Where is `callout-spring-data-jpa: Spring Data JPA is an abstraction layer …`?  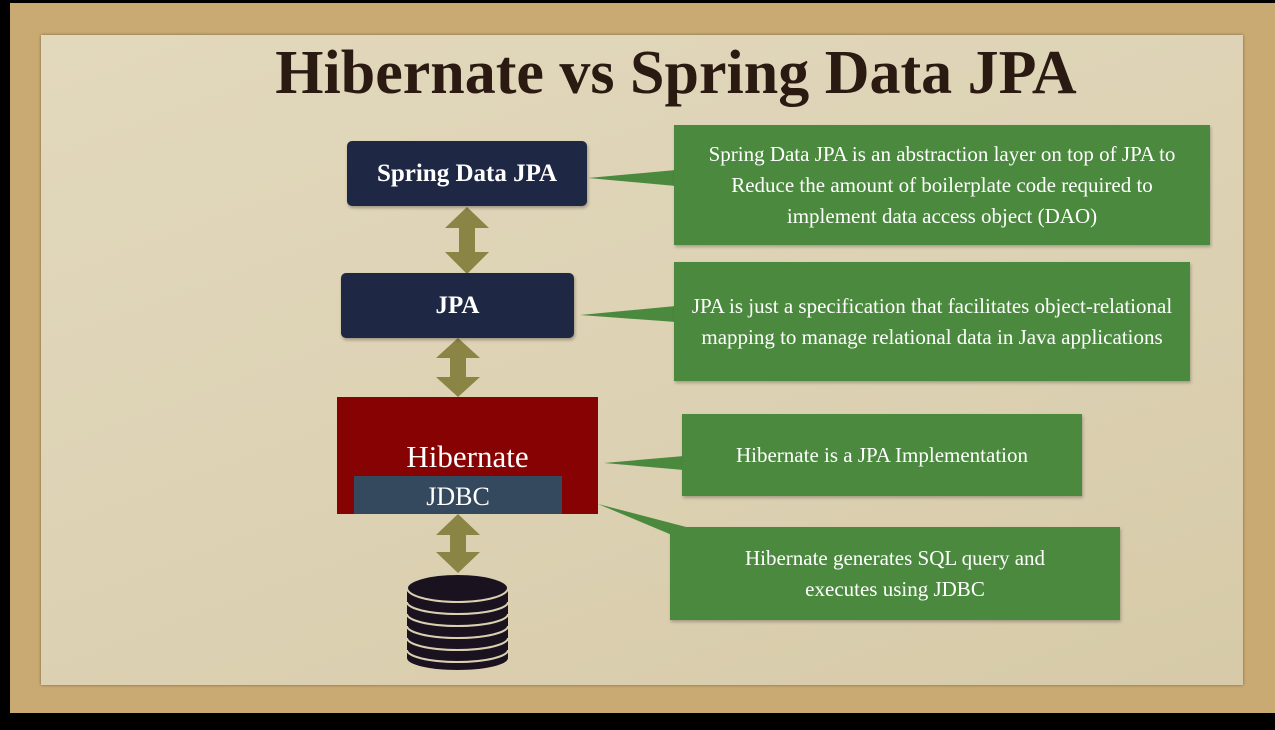
callout-spring-data-jpa: Spring Data JPA is an abstraction layer … is located at coordinates (942, 185).